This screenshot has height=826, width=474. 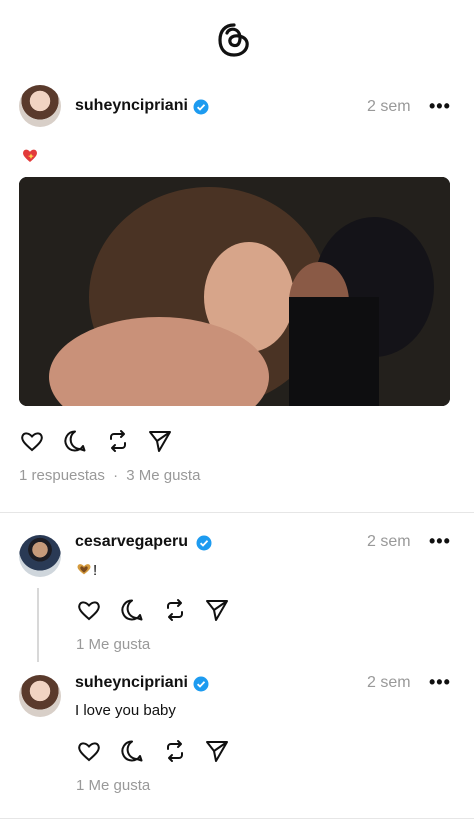 I want to click on sparkling-heart-icon, so click(x=30, y=155).